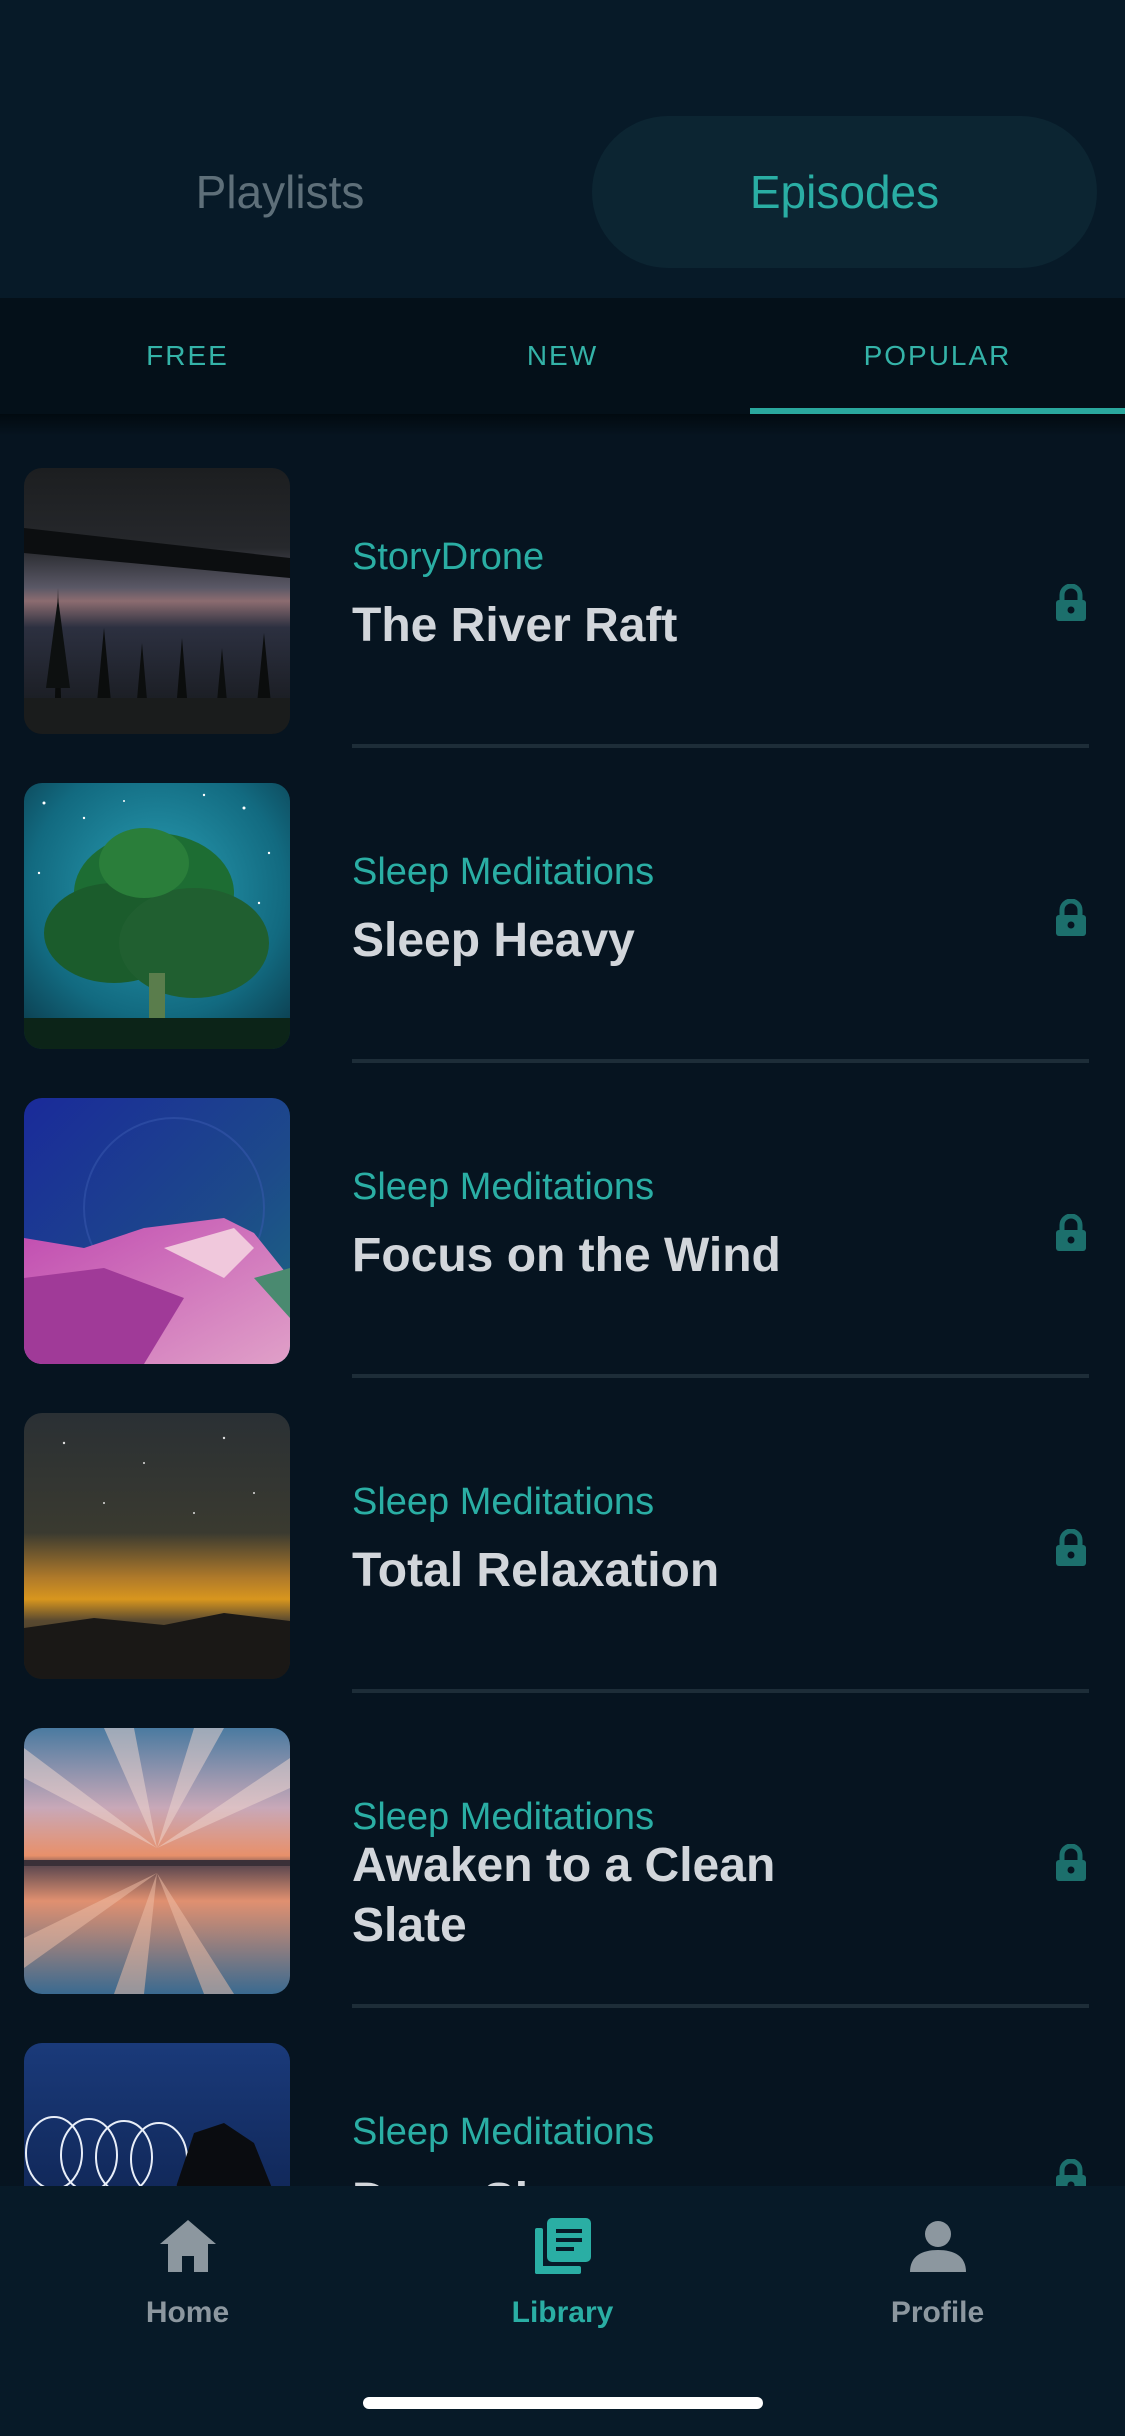  What do you see at coordinates (937, 356) in the screenshot?
I see `tab-popular: POPULAR` at bounding box center [937, 356].